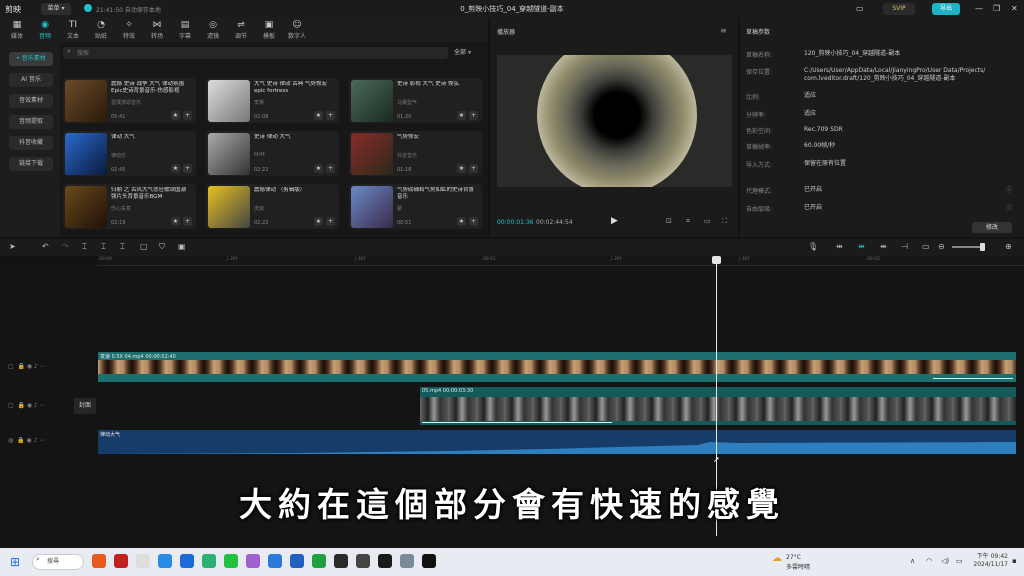 This screenshot has height=576, width=1024. Describe the element at coordinates (45, 30) in the screenshot. I see `tab-1: ◉ 音频` at that location.